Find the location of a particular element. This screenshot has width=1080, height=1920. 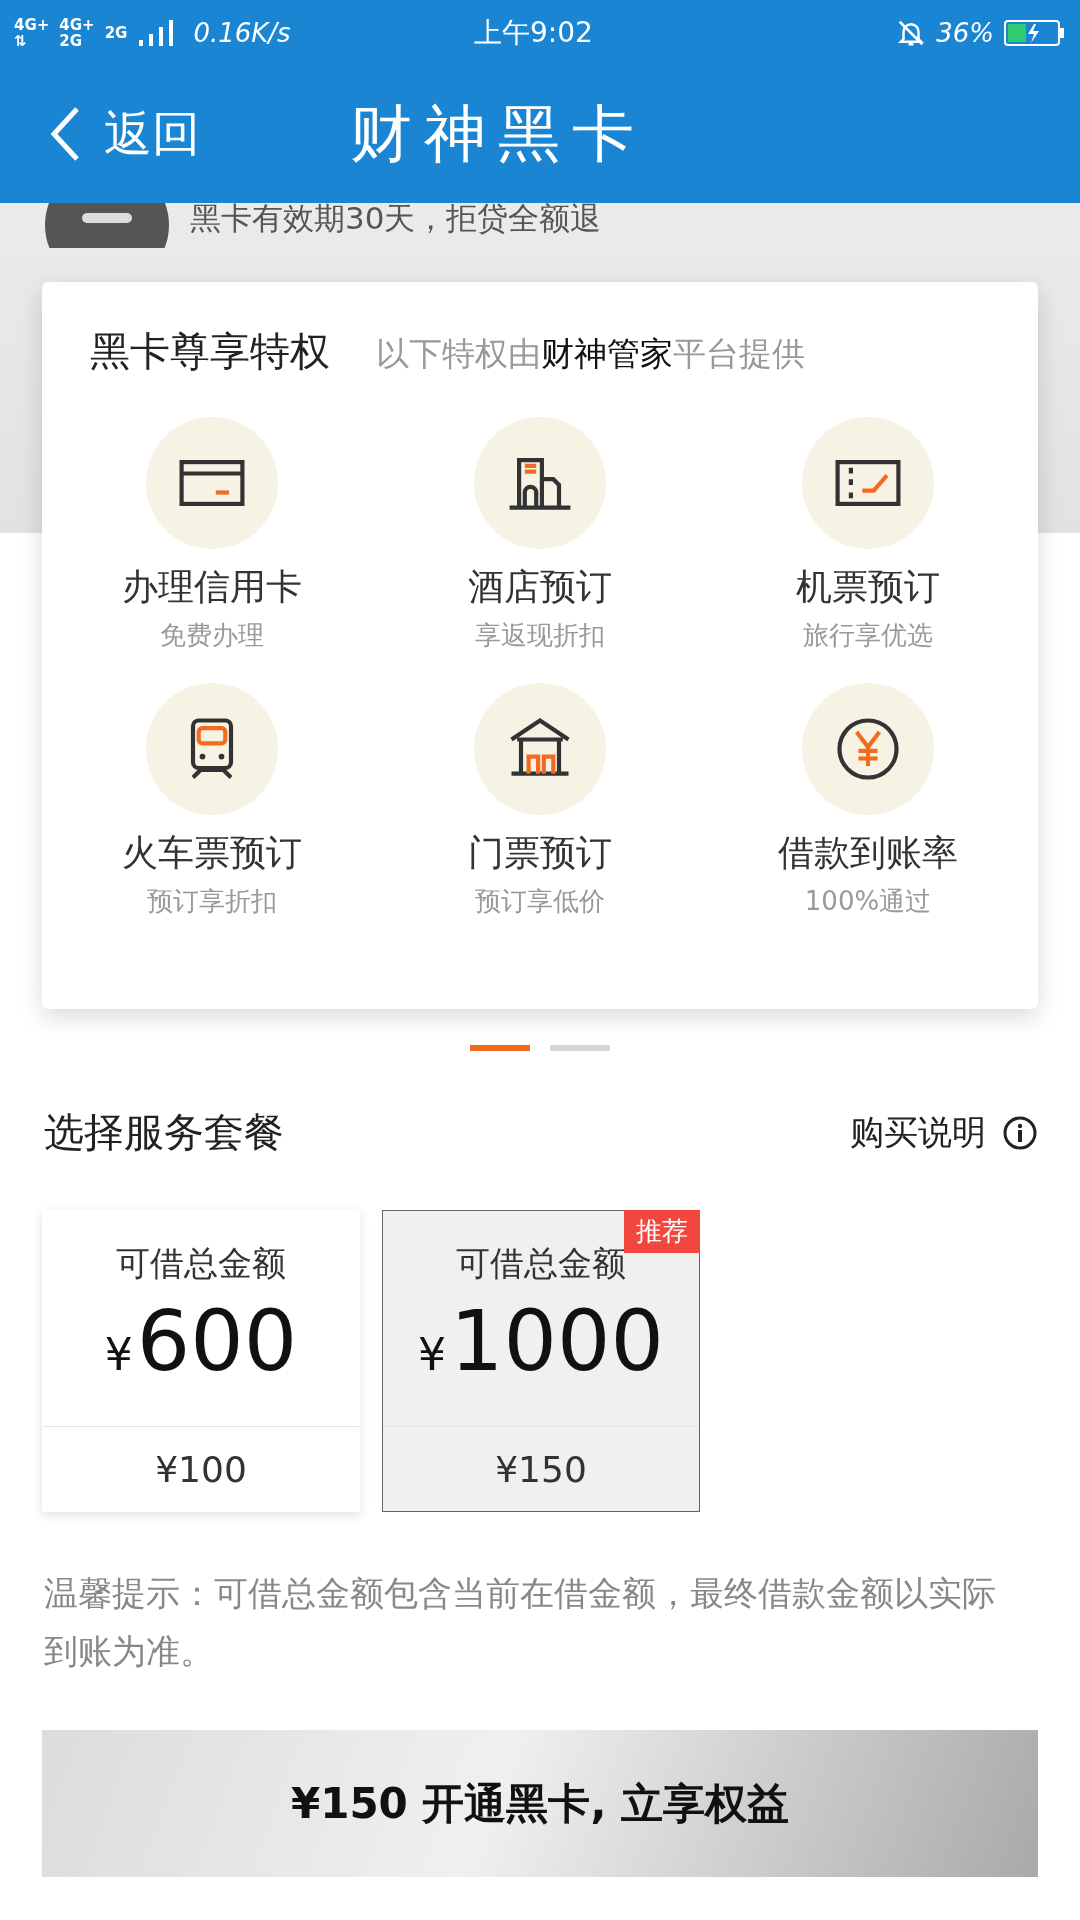

info-icon is located at coordinates (1020, 1132).